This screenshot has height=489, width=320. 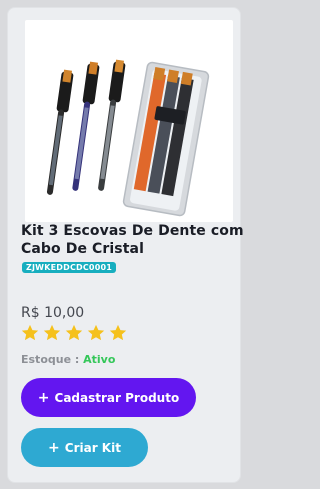 I want to click on stock-active-value: Ativo, so click(x=99, y=359).